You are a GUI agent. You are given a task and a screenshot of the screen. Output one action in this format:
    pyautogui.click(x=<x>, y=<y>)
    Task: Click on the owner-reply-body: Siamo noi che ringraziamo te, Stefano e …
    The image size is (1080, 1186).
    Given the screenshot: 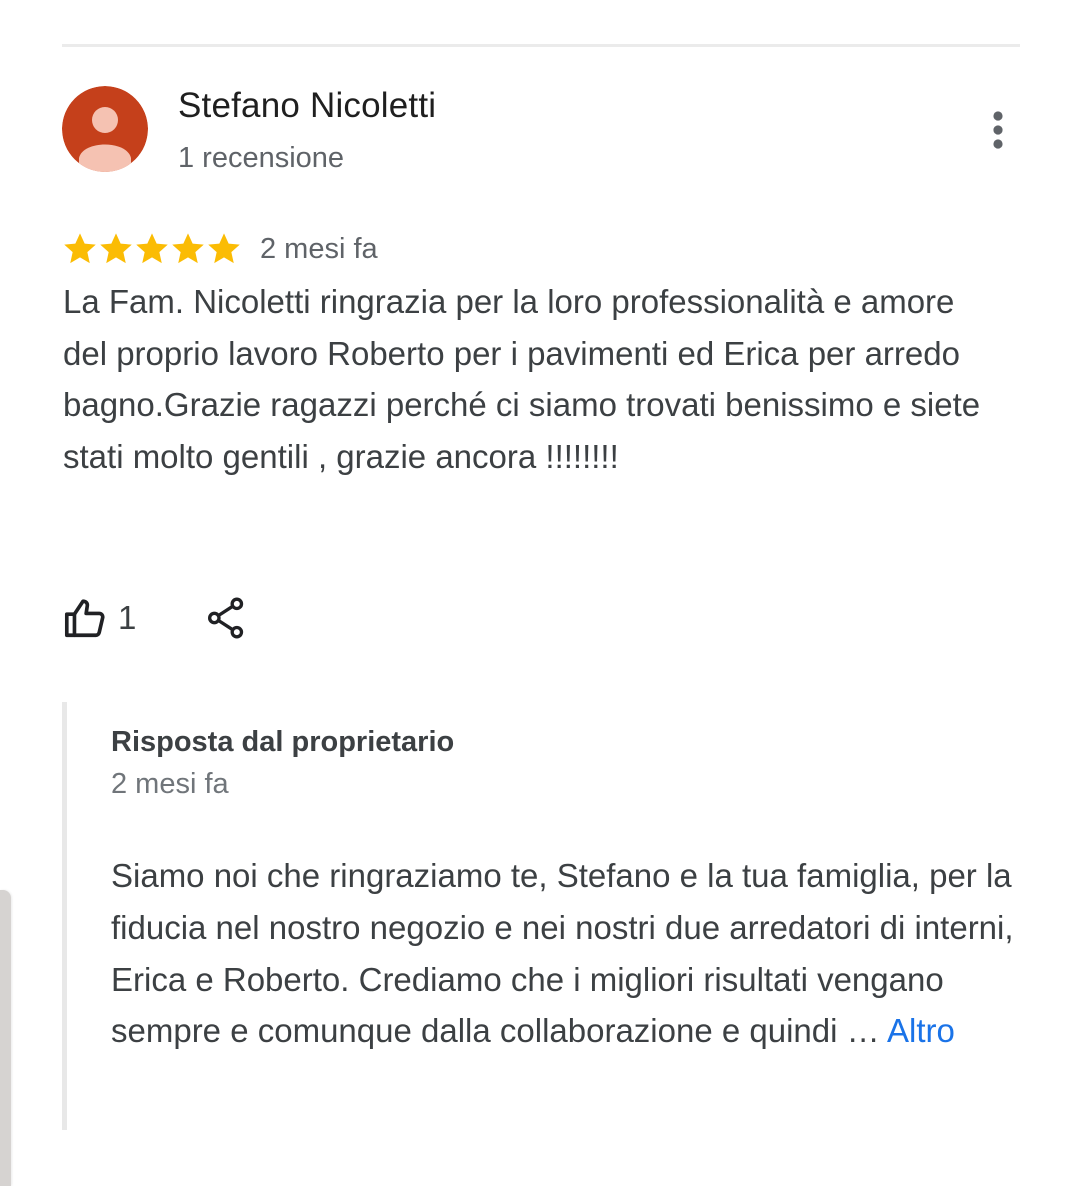 What is the action you would take?
    pyautogui.click(x=562, y=953)
    